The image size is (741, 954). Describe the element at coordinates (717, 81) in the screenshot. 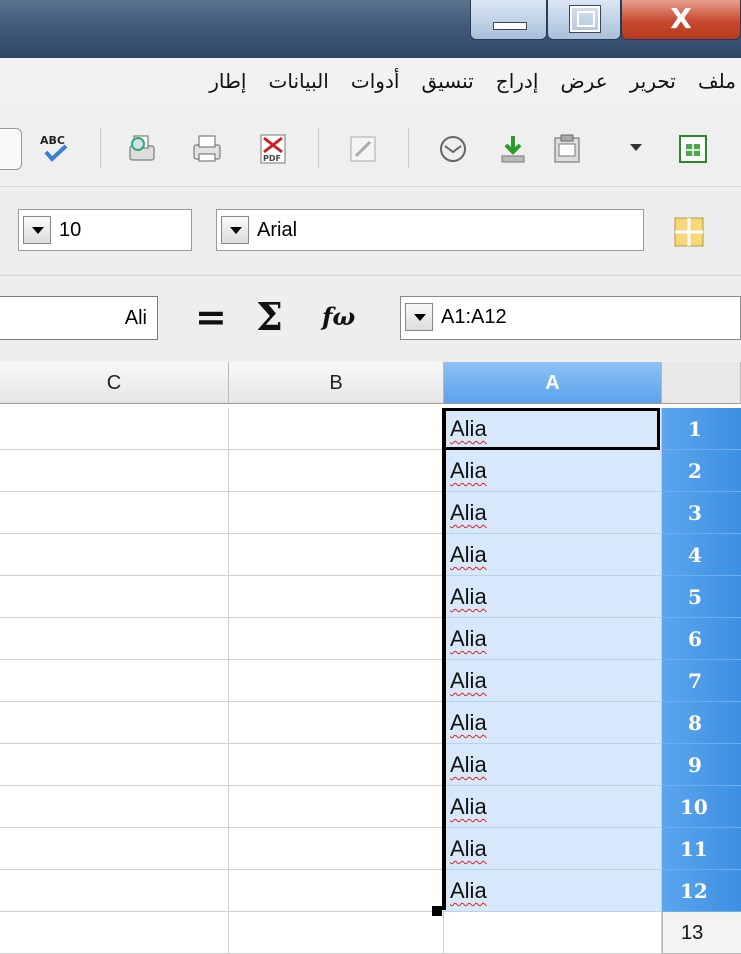

I see `menu-file: ملف` at that location.